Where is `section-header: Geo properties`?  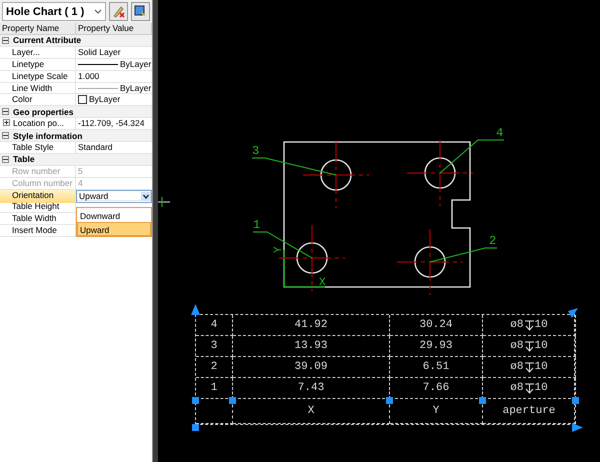 section-header: Geo properties is located at coordinates (76, 112).